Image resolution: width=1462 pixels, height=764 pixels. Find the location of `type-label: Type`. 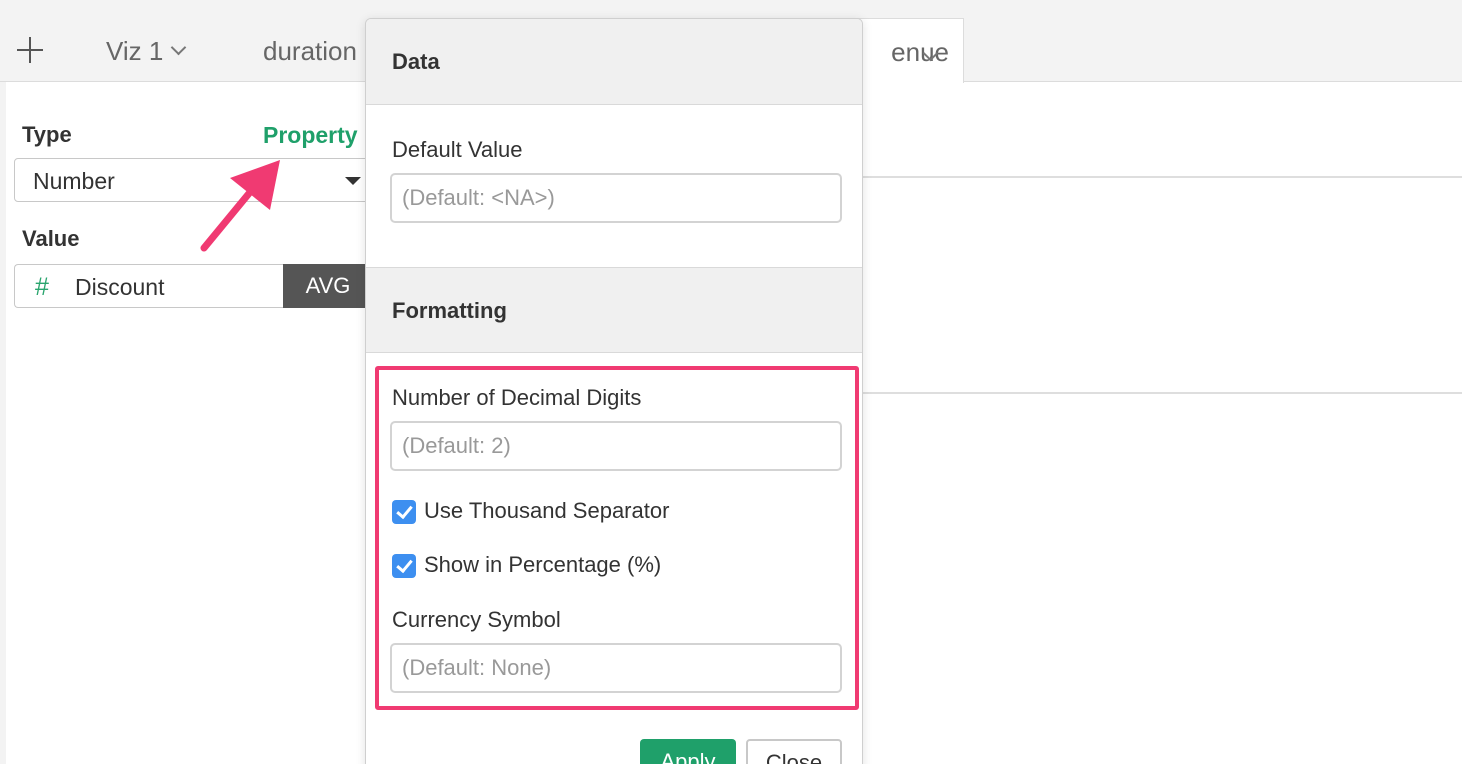

type-label: Type is located at coordinates (47, 134).